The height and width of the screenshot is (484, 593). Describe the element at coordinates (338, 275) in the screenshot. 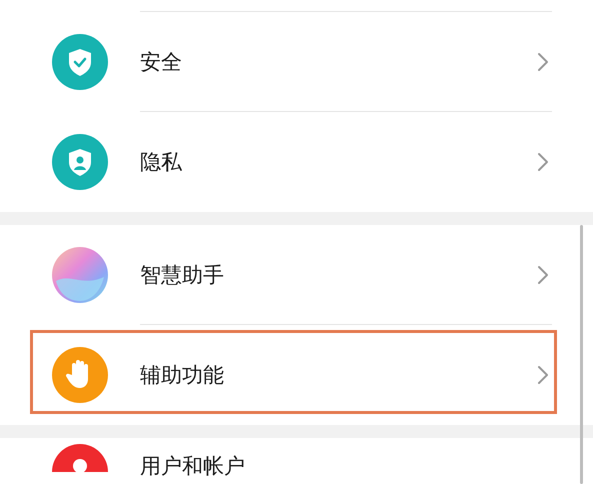

I see `menu-item-label: 智慧助手` at that location.